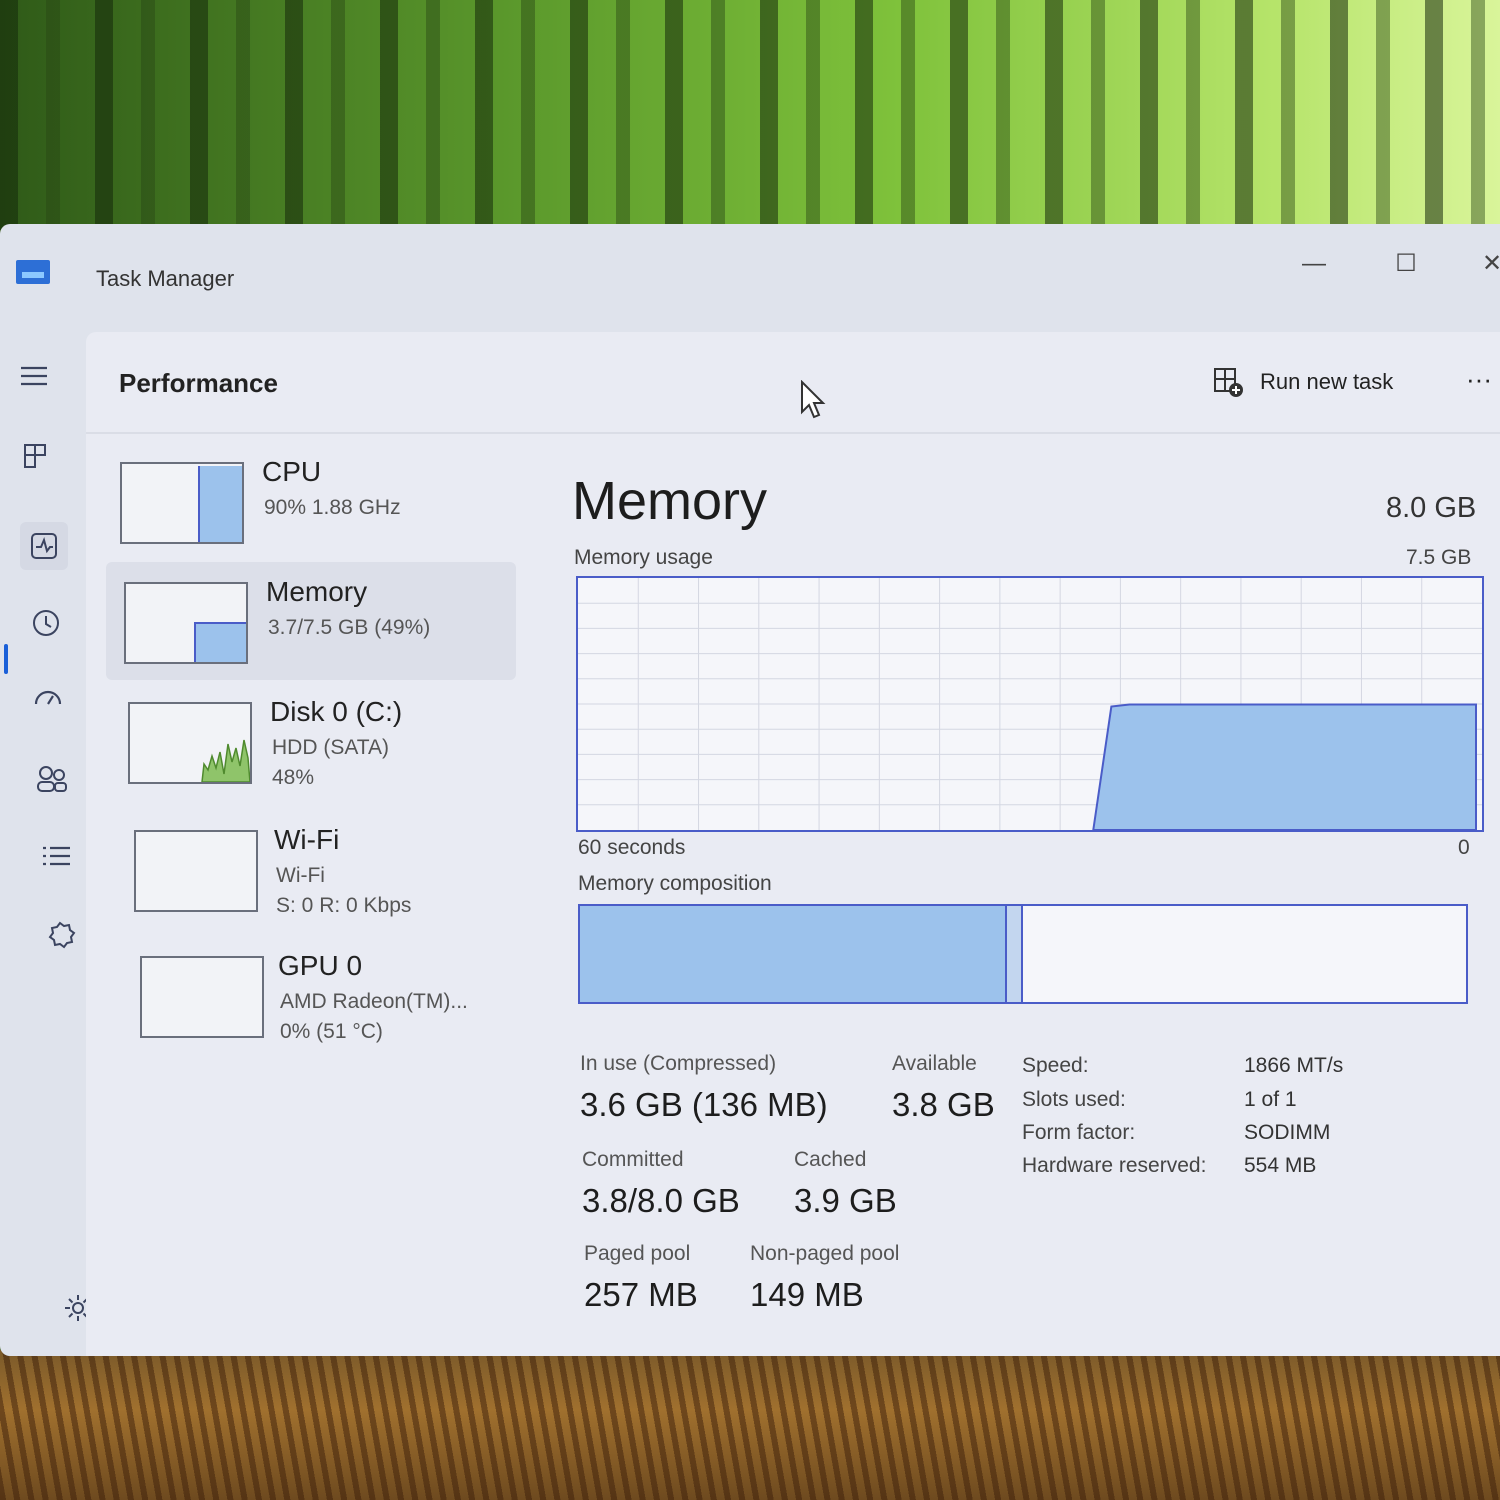  I want to click on perf-item-name: Wi-Fi, so click(307, 839).